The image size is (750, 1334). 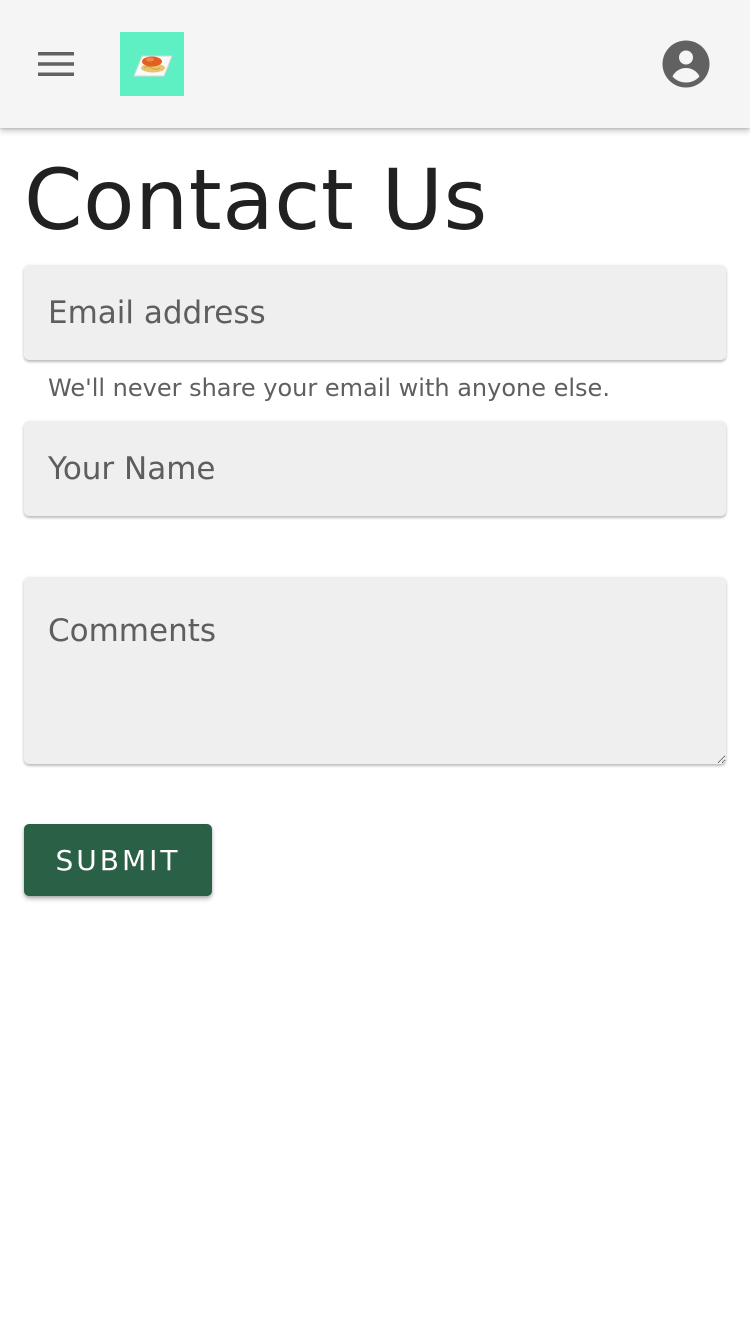 I want to click on email-field-container, so click(x=375, y=312).